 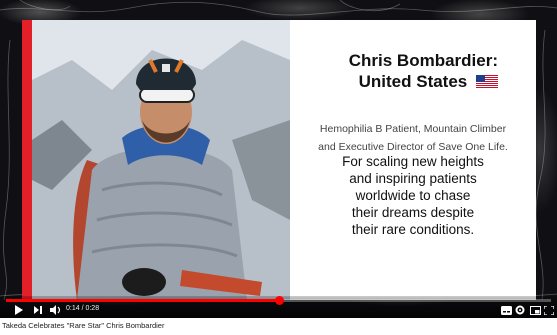 I want to click on person-name-title: Chris Bombardier: United States, so click(x=423, y=71).